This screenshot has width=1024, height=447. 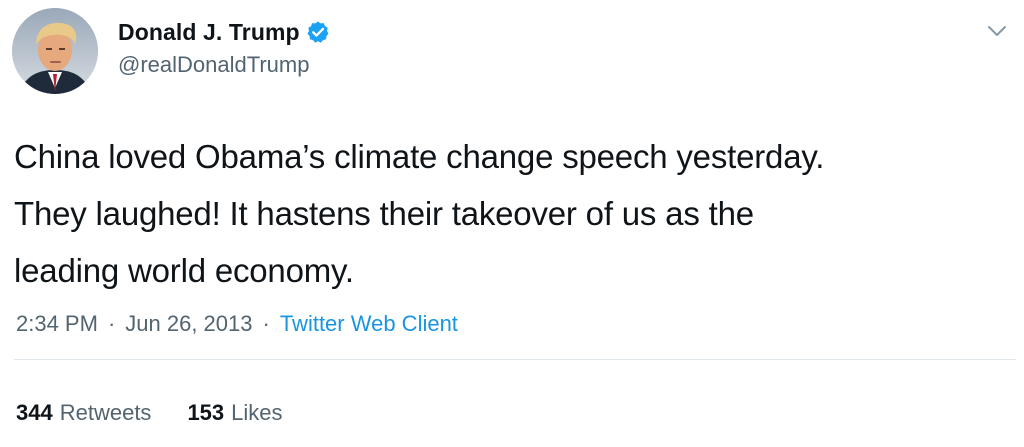 I want to click on tweet-stats: 344 Retweets 153 Likes, so click(x=167, y=413).